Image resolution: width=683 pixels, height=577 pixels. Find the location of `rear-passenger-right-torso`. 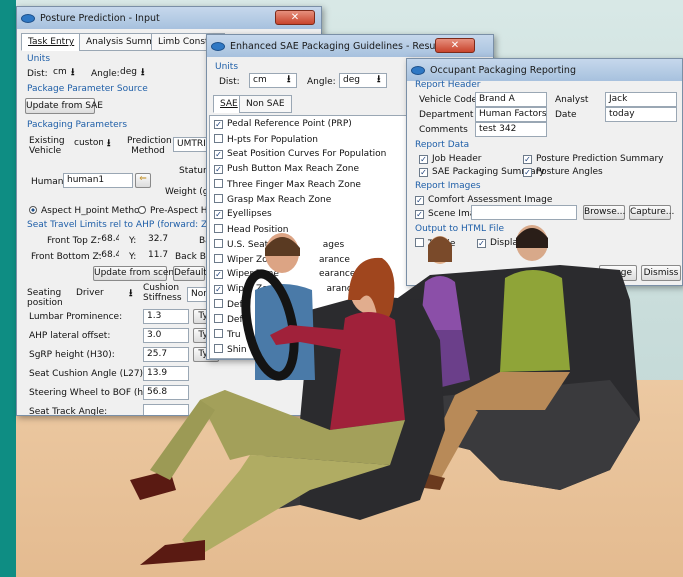

rear-passenger-right-torso is located at coordinates (535, 321).